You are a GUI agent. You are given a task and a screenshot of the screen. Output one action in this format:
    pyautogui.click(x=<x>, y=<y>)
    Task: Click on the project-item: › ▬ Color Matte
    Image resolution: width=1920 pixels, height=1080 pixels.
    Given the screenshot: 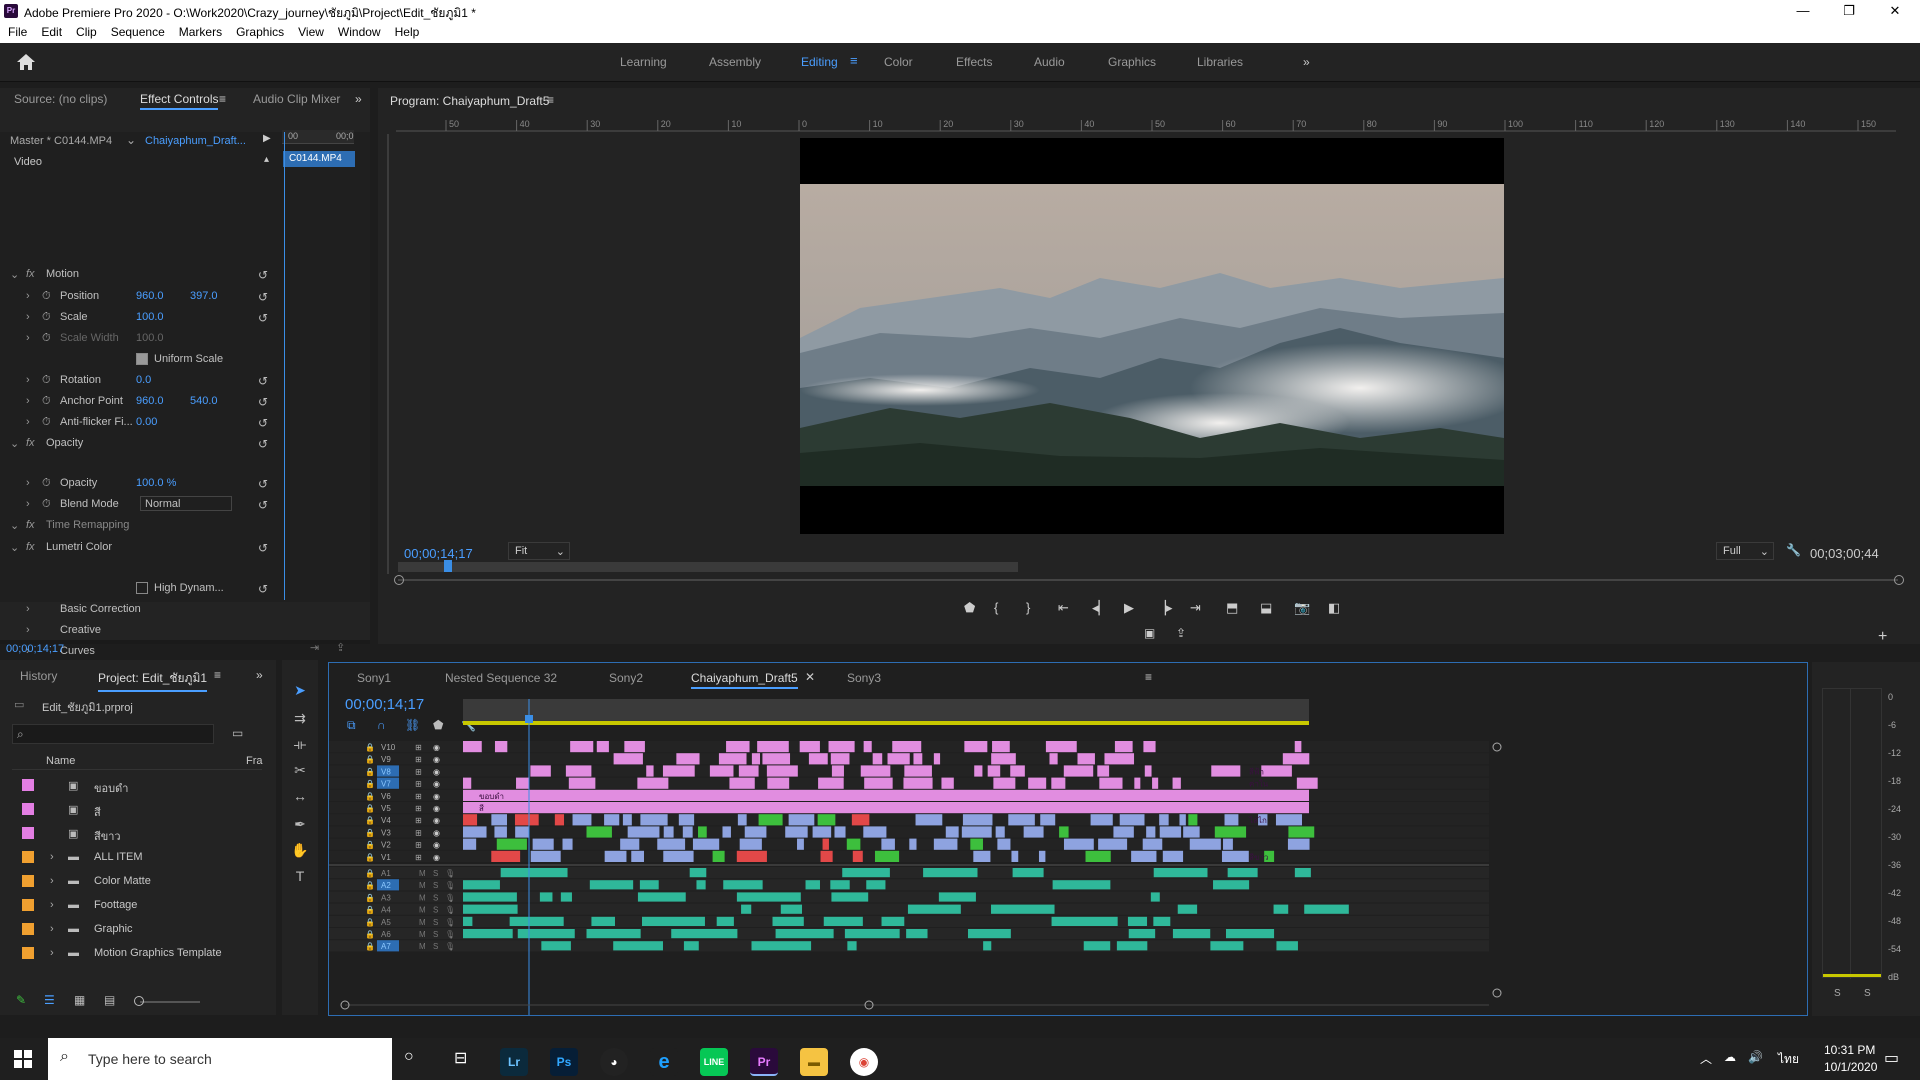 What is the action you would take?
    pyautogui.click(x=130, y=882)
    